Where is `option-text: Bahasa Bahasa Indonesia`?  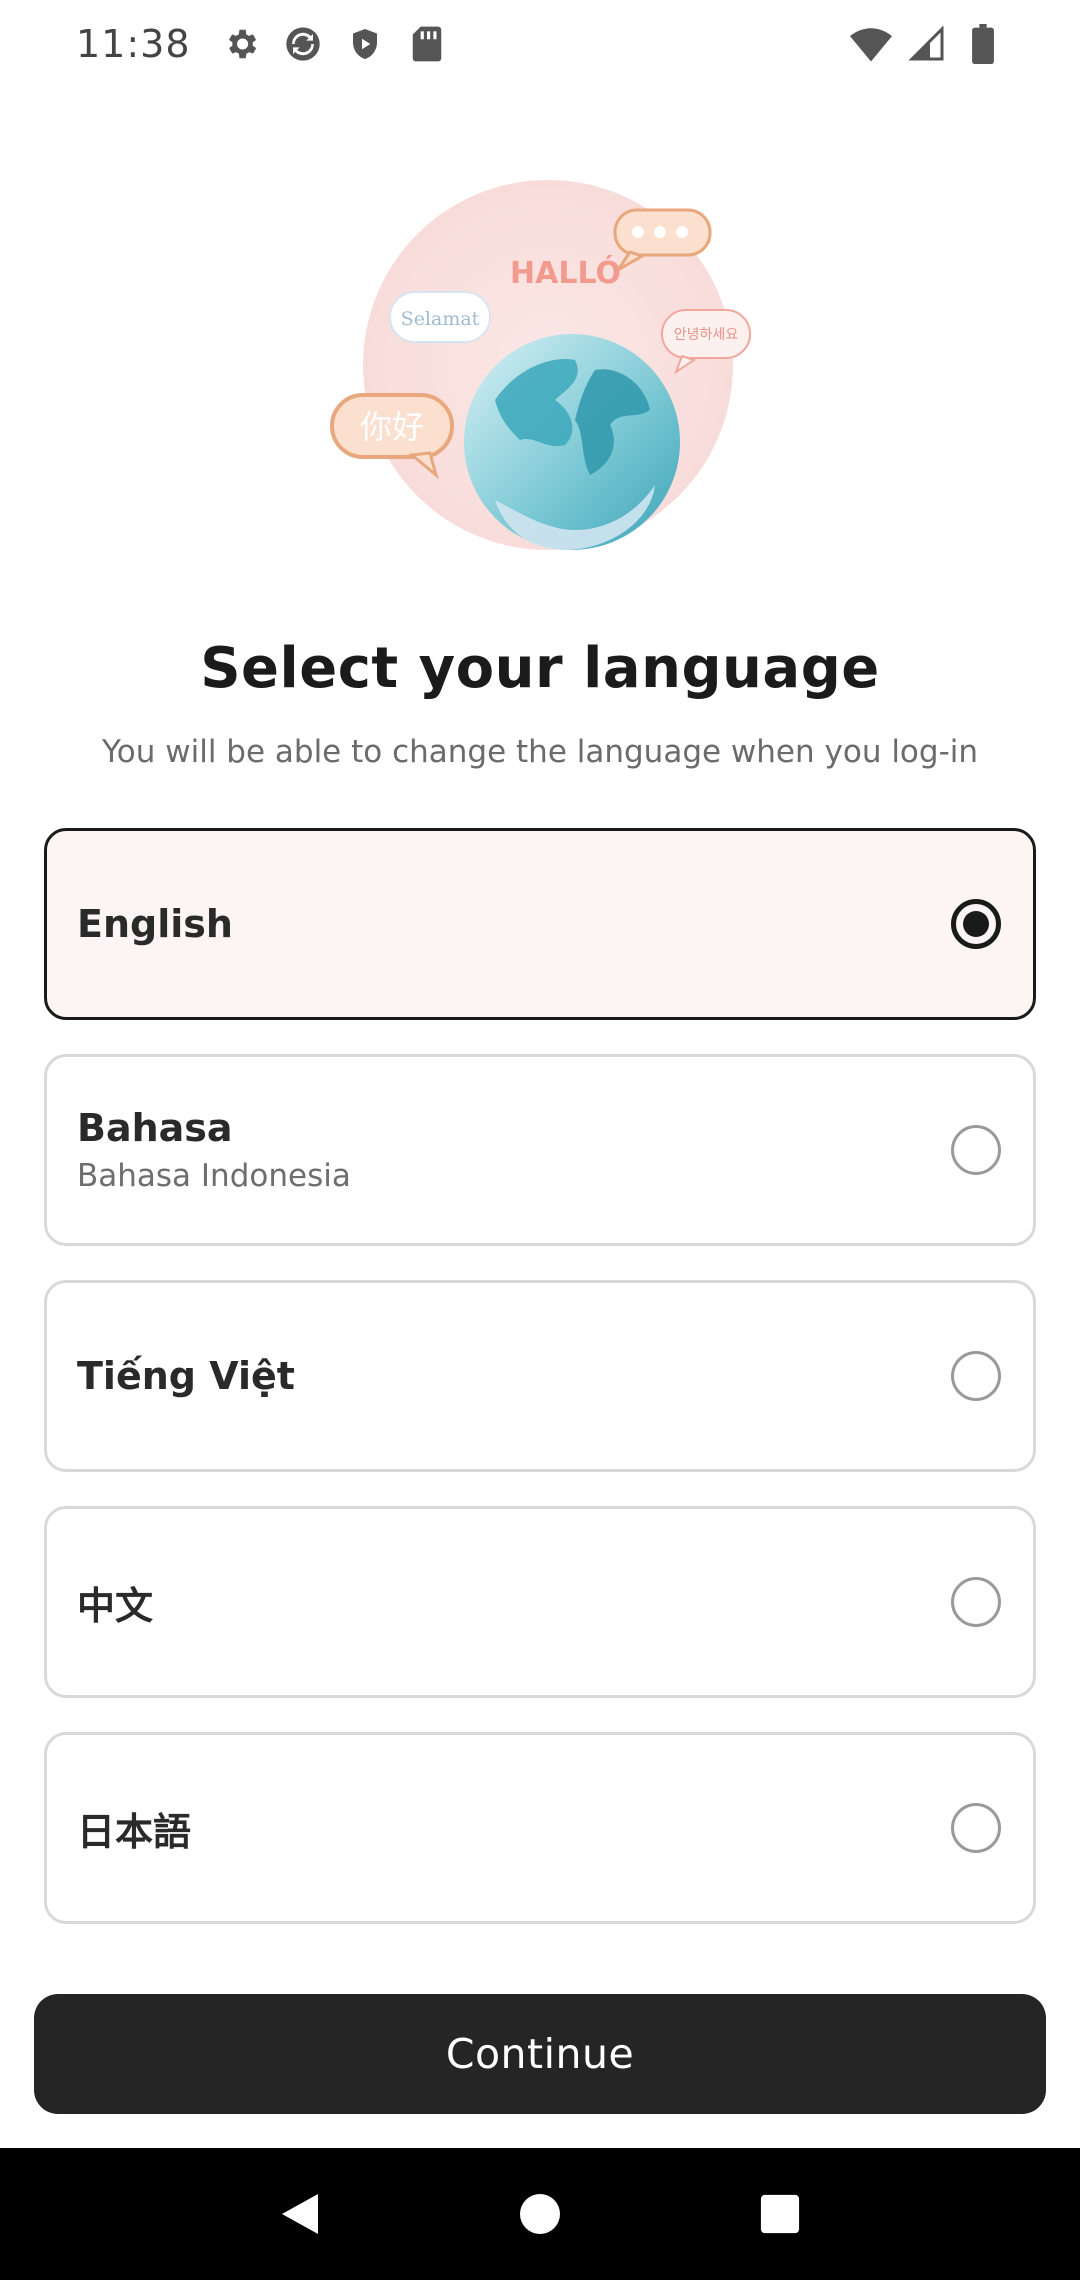 option-text: Bahasa Bahasa Indonesia is located at coordinates (214, 1150).